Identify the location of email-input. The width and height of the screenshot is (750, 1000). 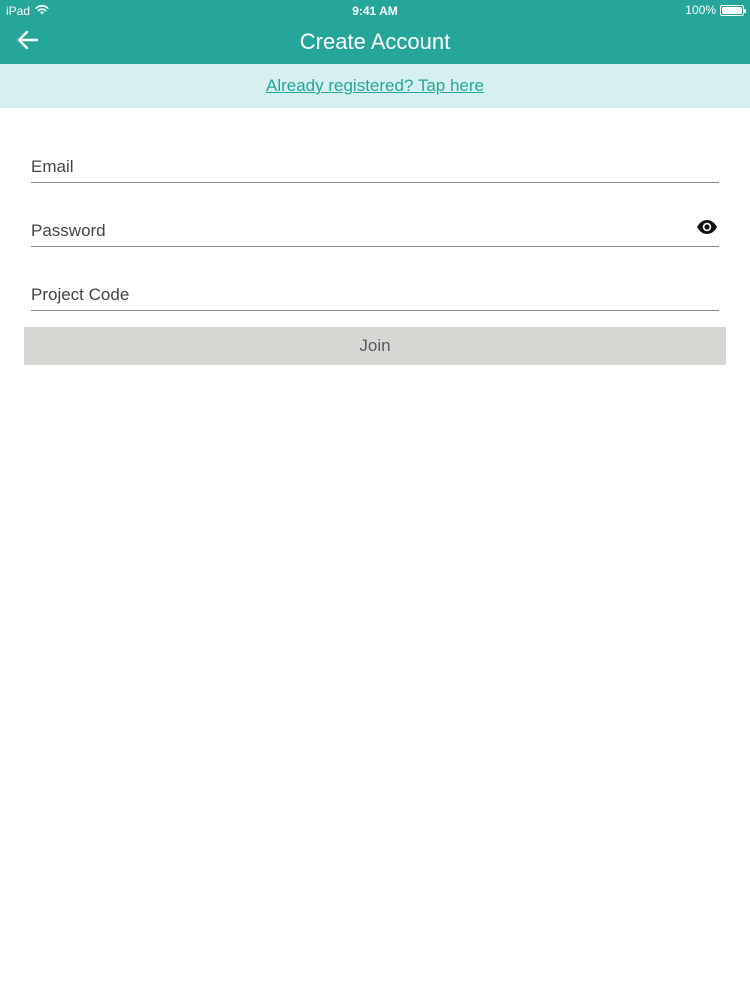
(375, 167).